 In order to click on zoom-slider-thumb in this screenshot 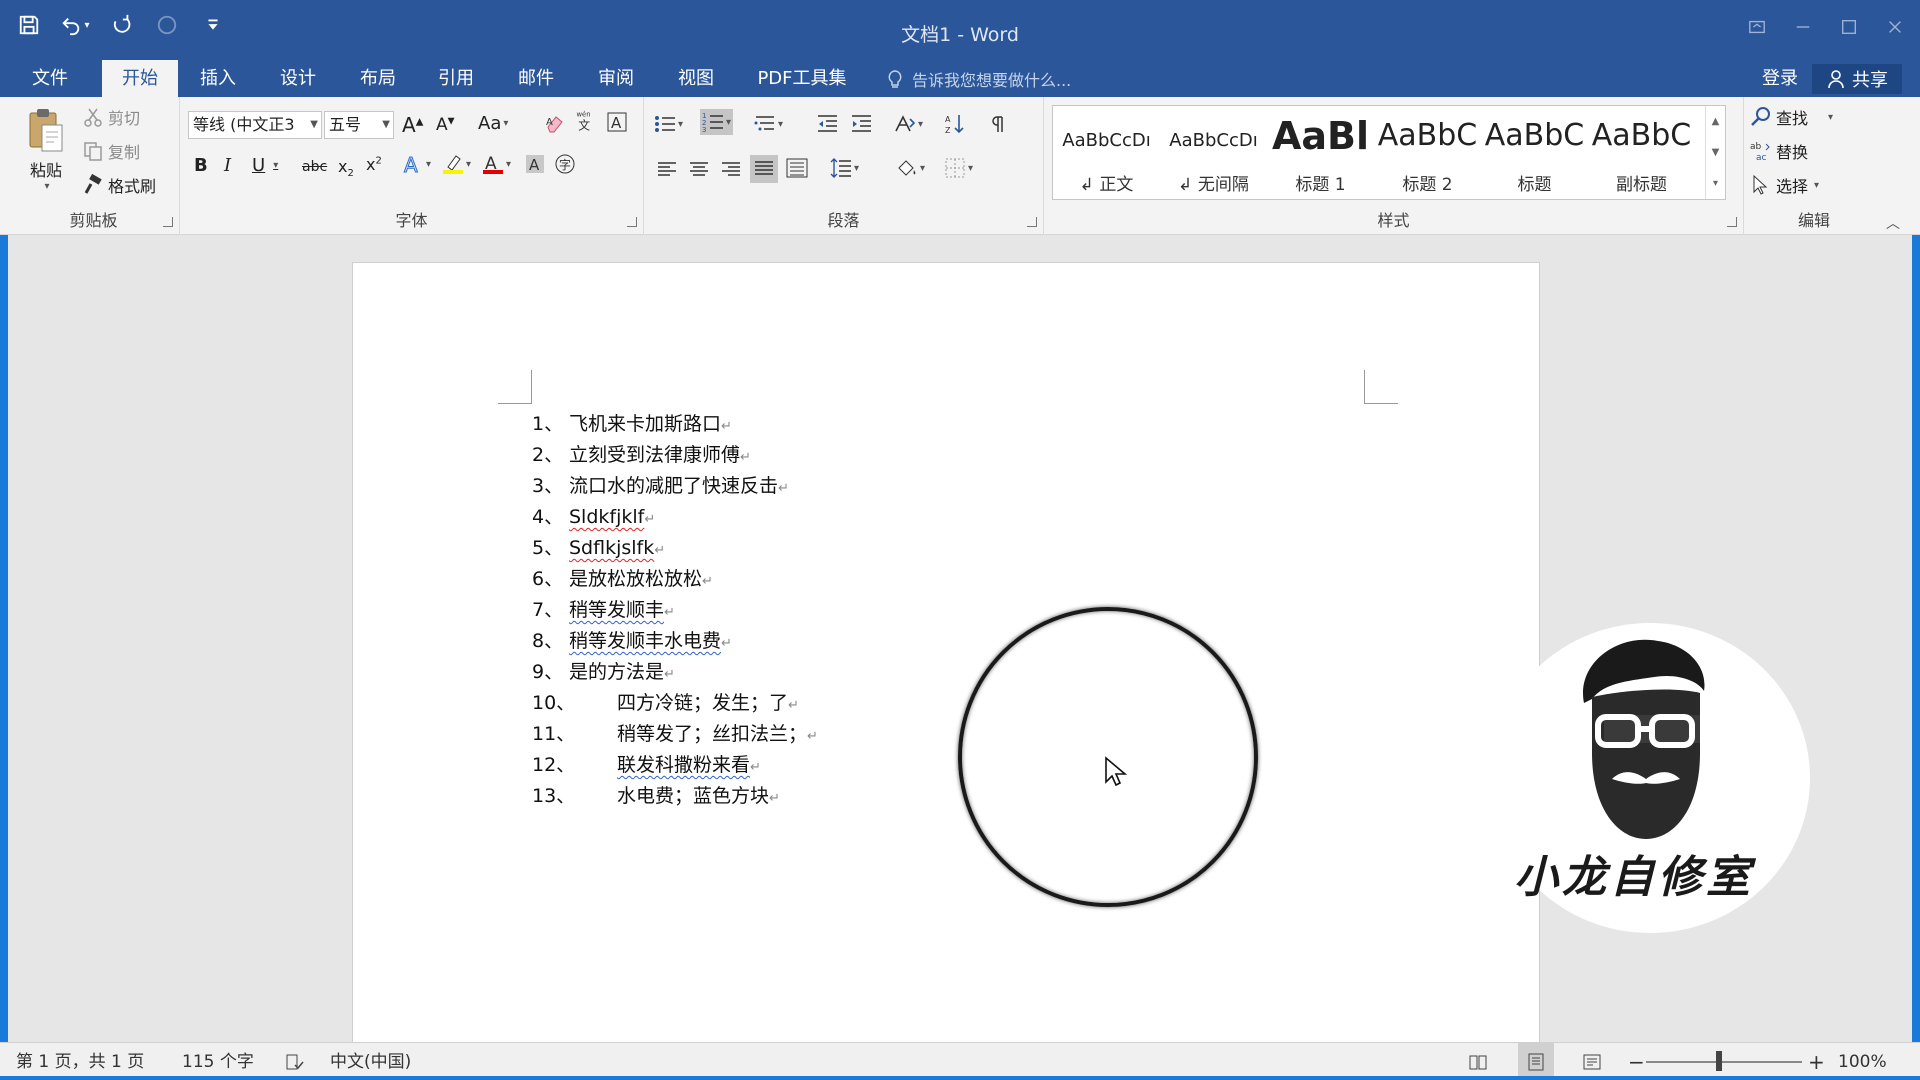, I will do `click(1719, 1061)`.